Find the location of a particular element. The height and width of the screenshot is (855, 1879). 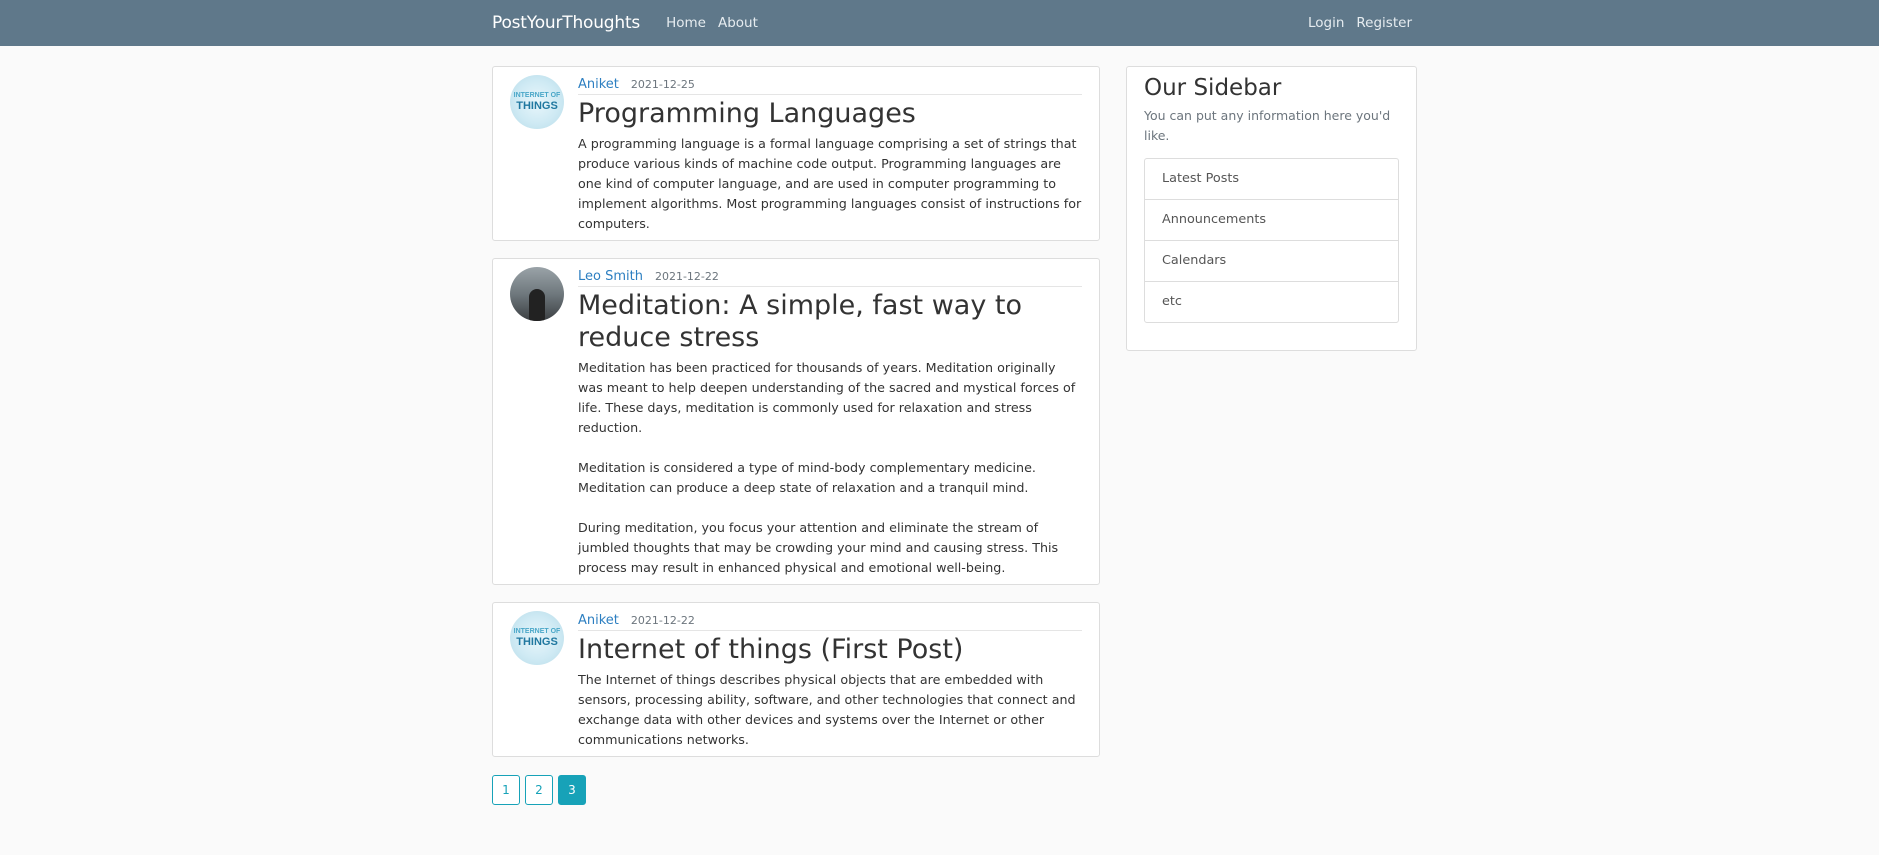

post-title: Internet of things (First Post) is located at coordinates (830, 650).